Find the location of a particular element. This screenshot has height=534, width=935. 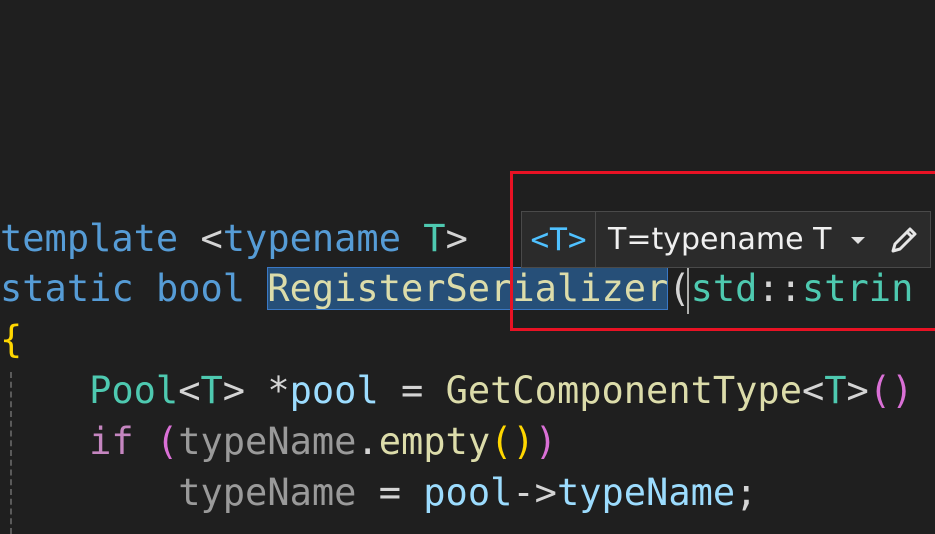

pencil-icon is located at coordinates (904, 239).